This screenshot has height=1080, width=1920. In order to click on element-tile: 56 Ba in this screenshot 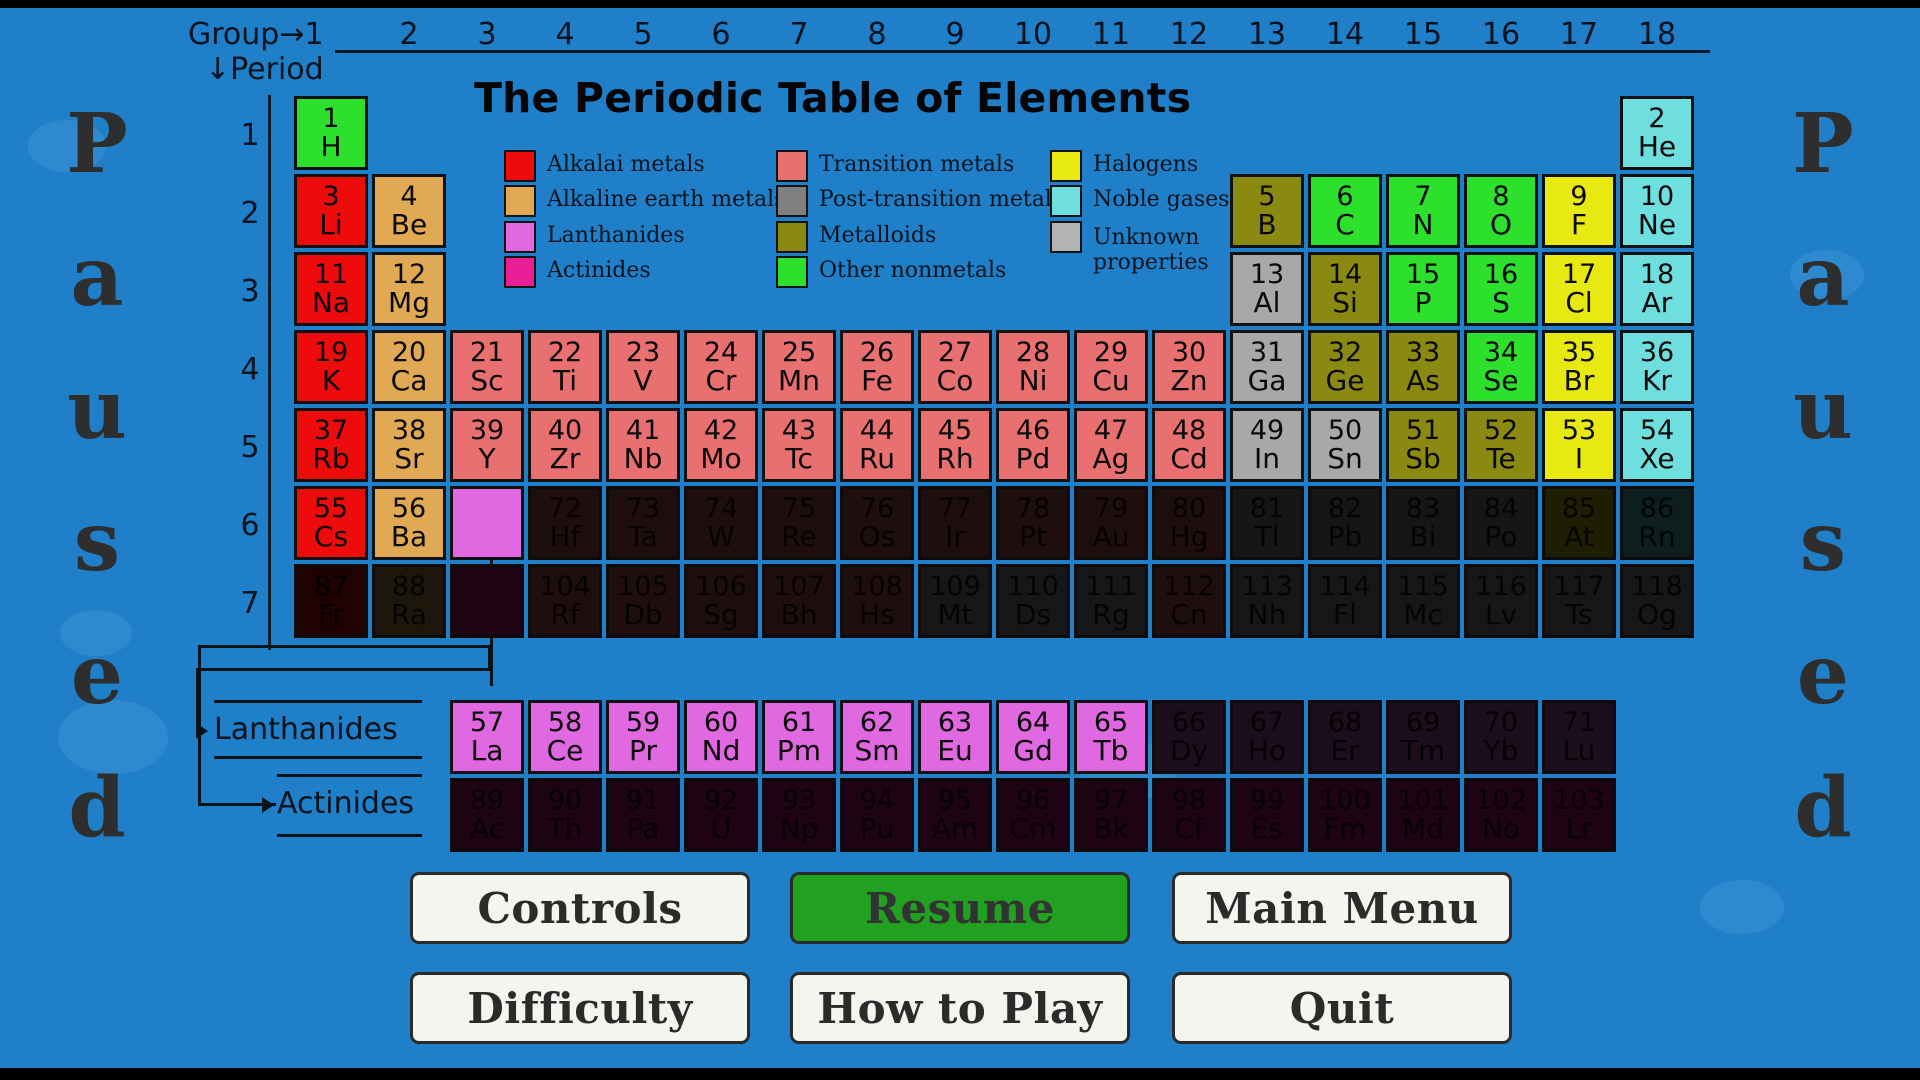, I will do `click(409, 523)`.